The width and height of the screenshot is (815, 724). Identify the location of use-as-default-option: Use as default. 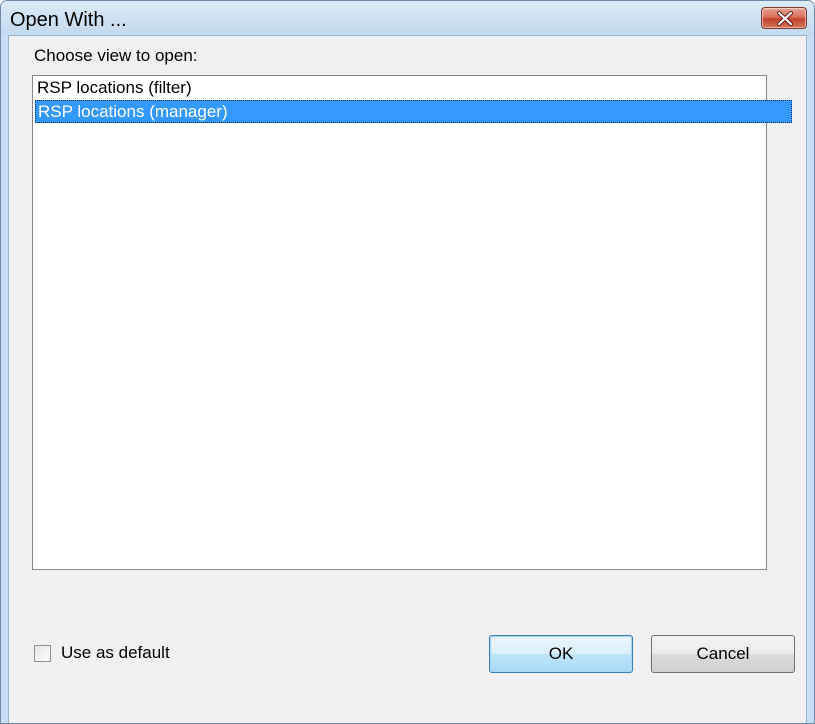
(102, 653).